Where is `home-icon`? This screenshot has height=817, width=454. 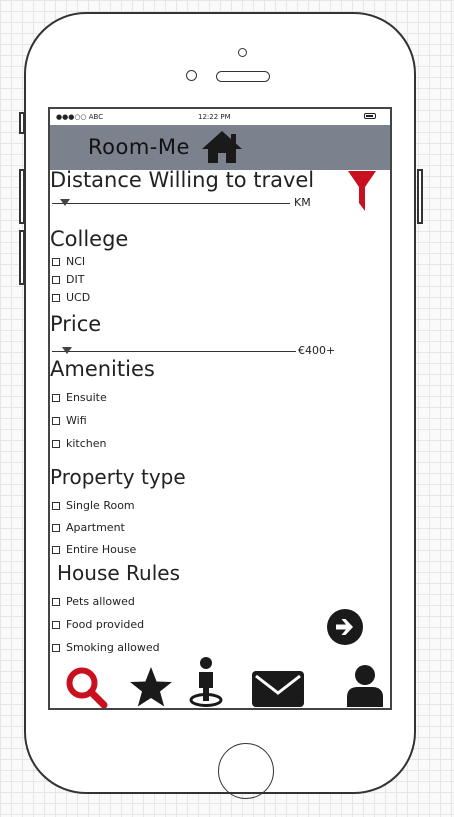 home-icon is located at coordinates (222, 149).